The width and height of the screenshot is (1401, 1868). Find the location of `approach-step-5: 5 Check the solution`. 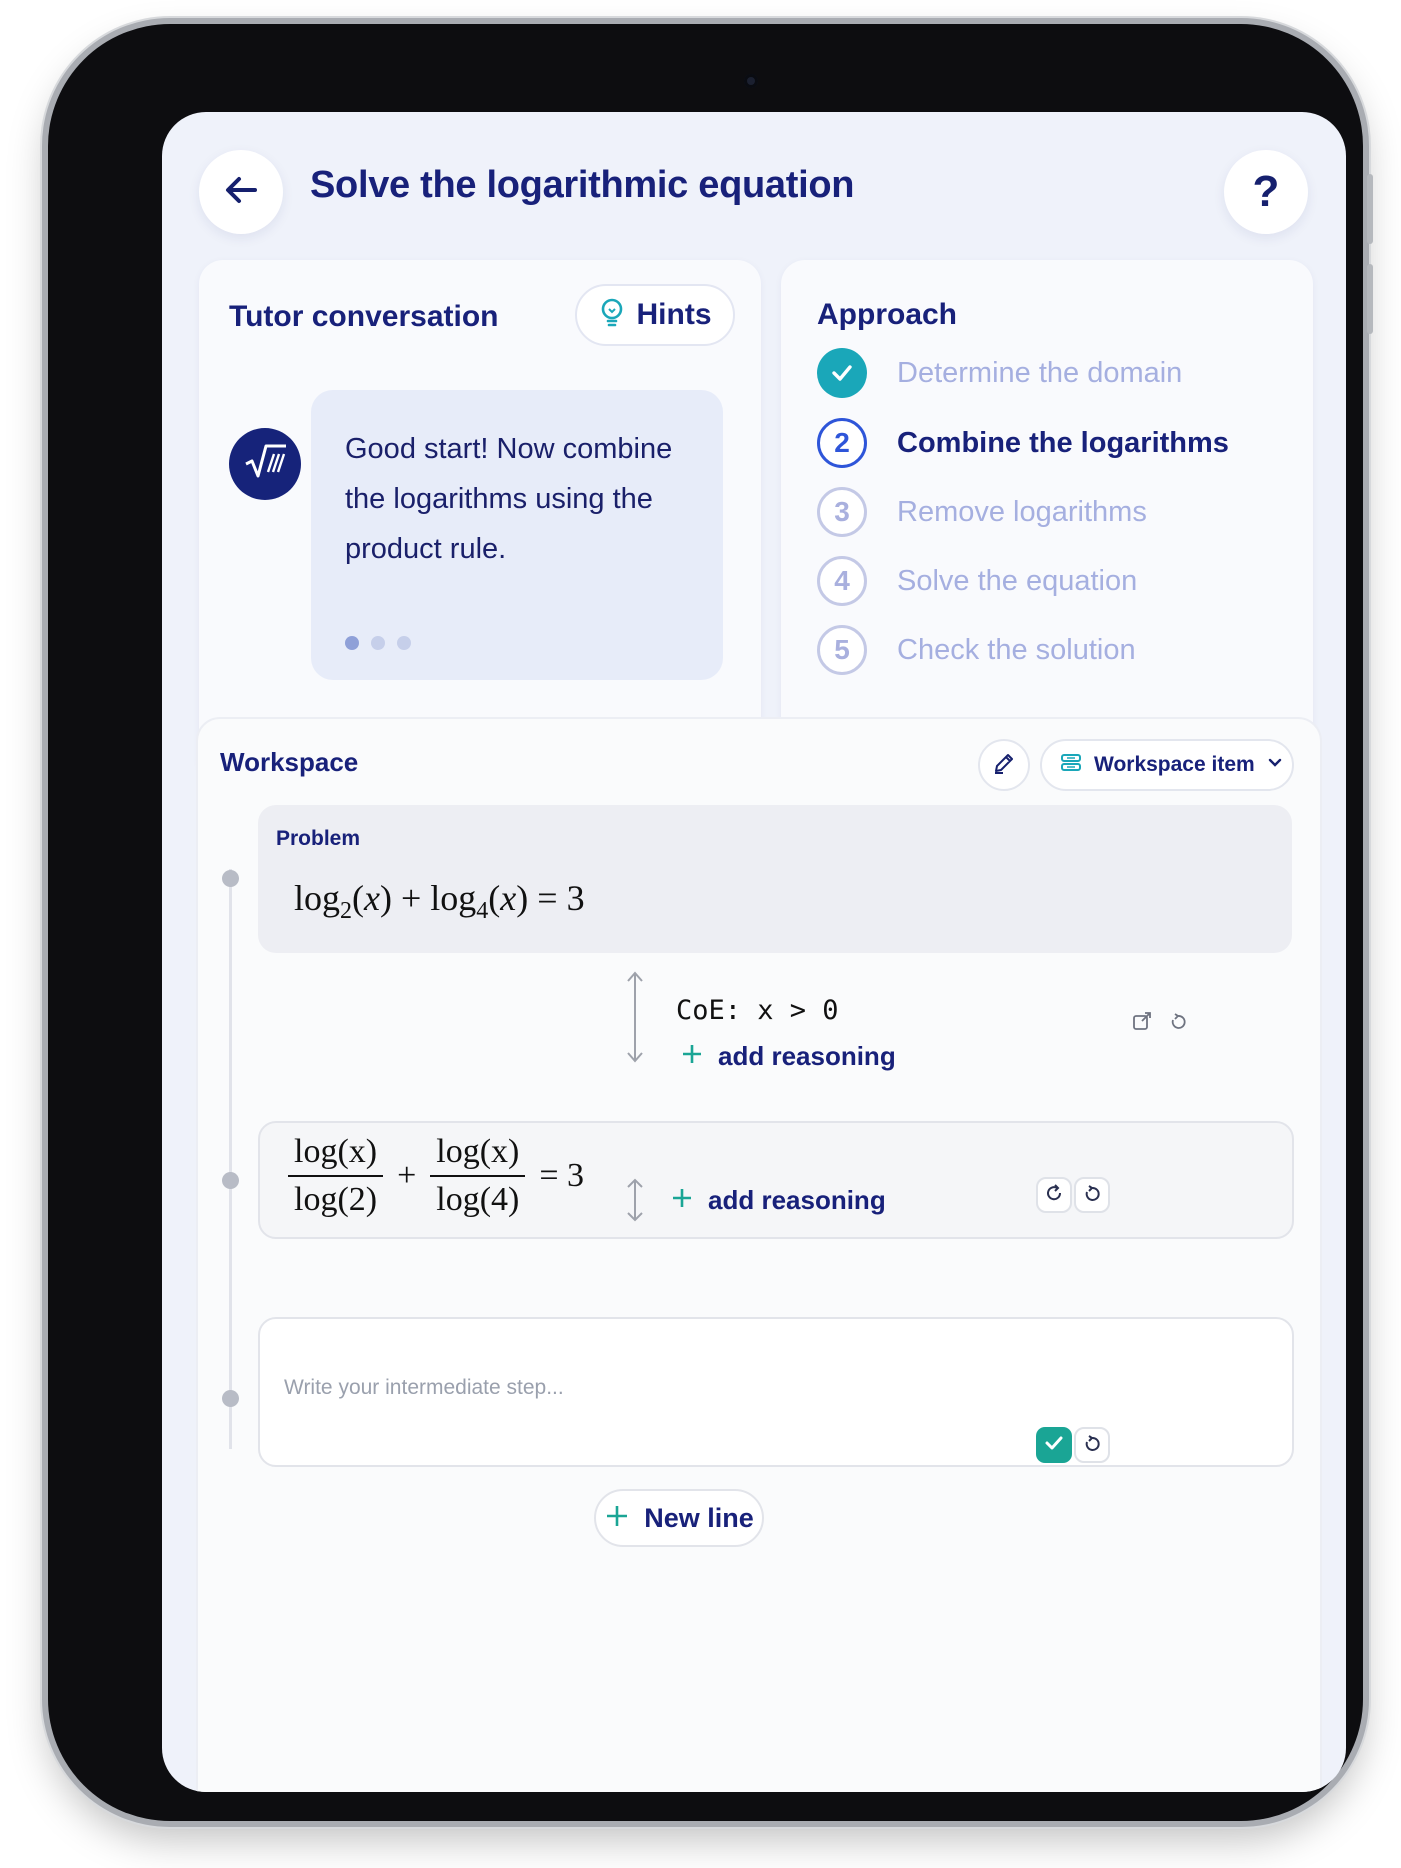

approach-step-5: 5 Check the solution is located at coordinates (976, 650).